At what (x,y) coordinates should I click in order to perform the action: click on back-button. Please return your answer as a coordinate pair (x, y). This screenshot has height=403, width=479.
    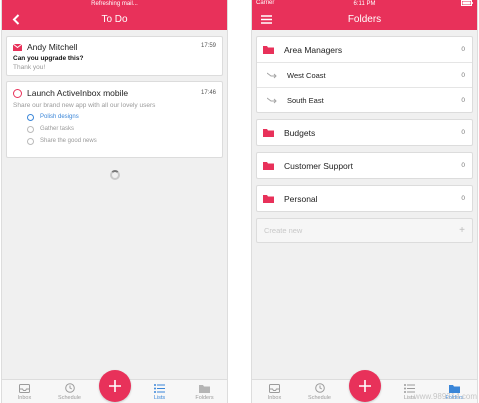
    Looking at the image, I should click on (16, 19).